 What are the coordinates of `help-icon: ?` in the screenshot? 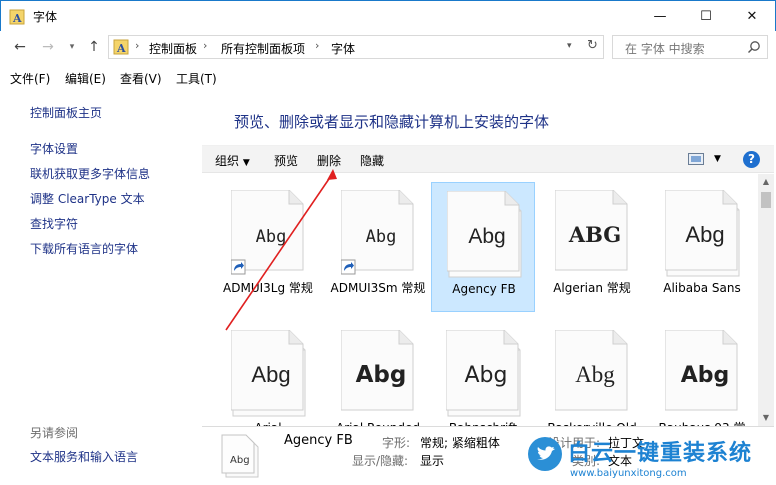 It's located at (751, 159).